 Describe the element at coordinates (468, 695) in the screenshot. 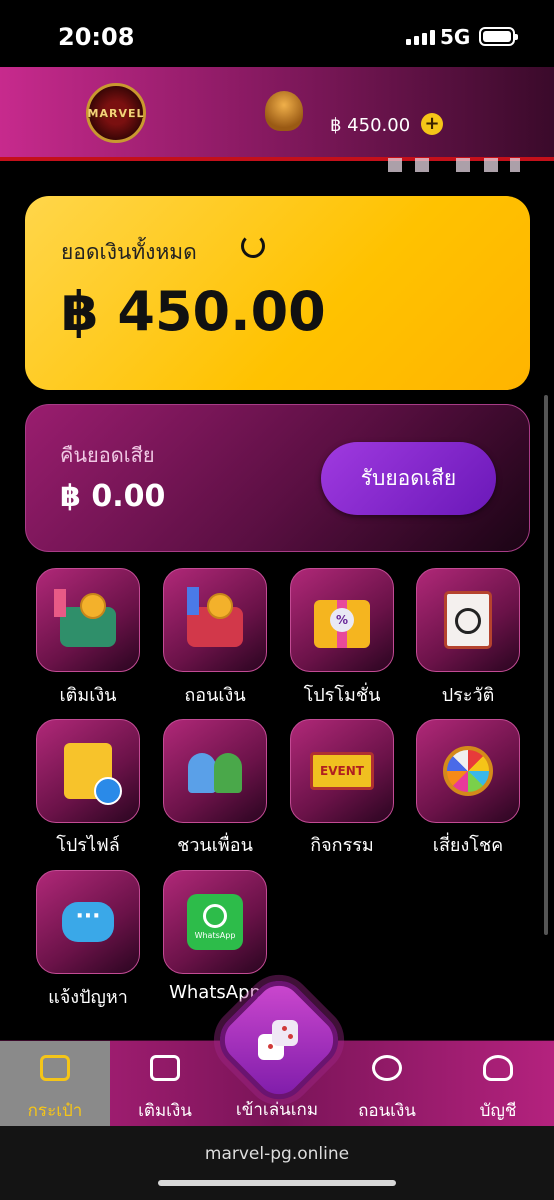

I see `menu-label-history: ประวัติ` at that location.